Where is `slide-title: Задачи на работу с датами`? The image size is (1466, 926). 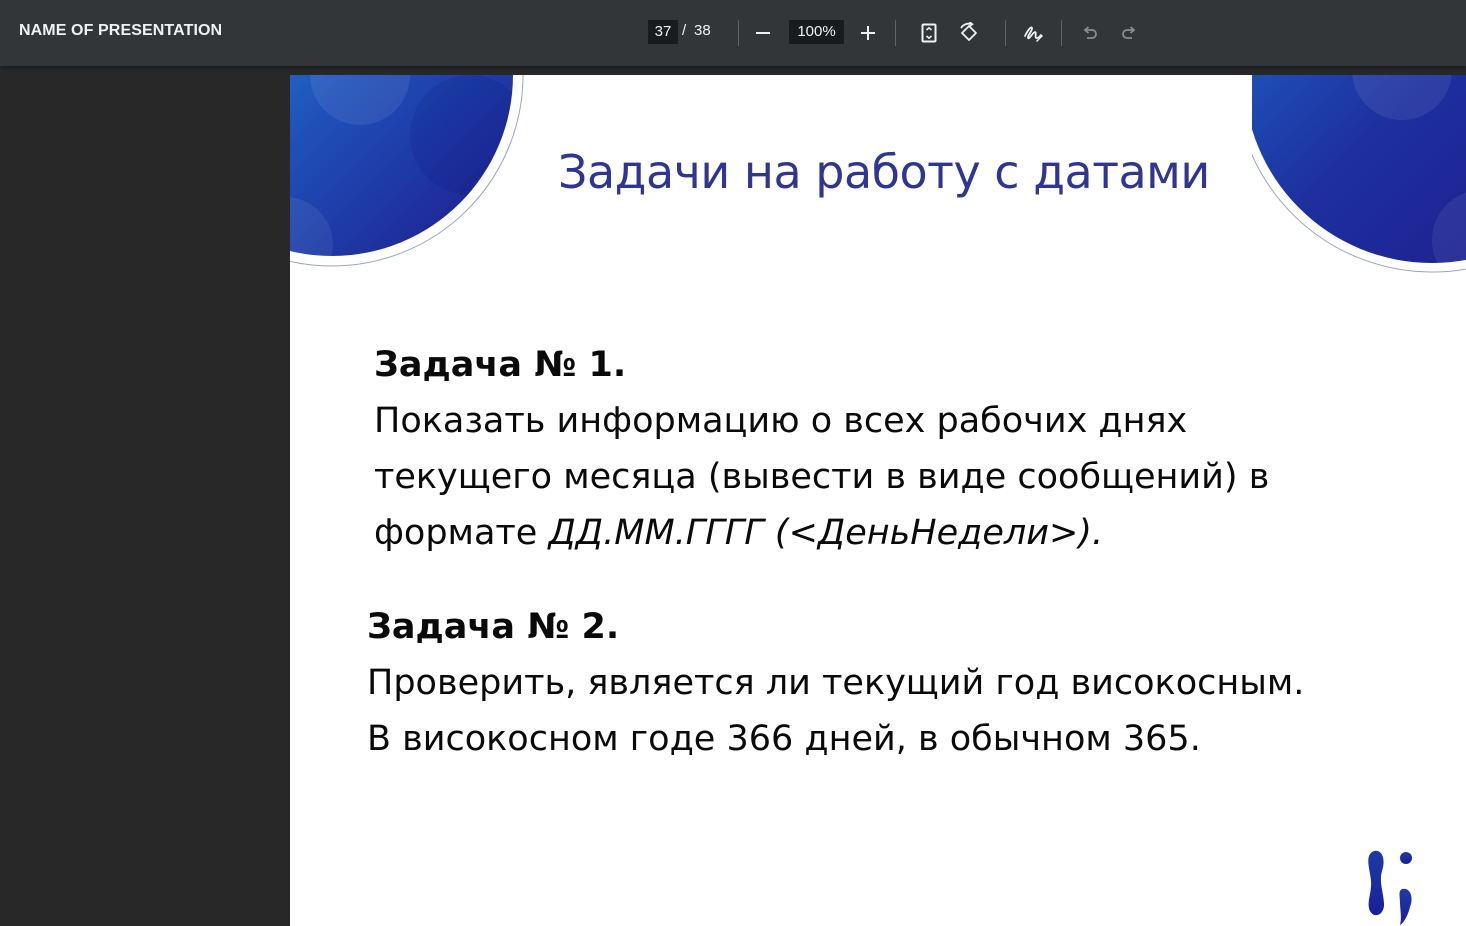
slide-title: Задачи на работу с датами is located at coordinates (884, 172).